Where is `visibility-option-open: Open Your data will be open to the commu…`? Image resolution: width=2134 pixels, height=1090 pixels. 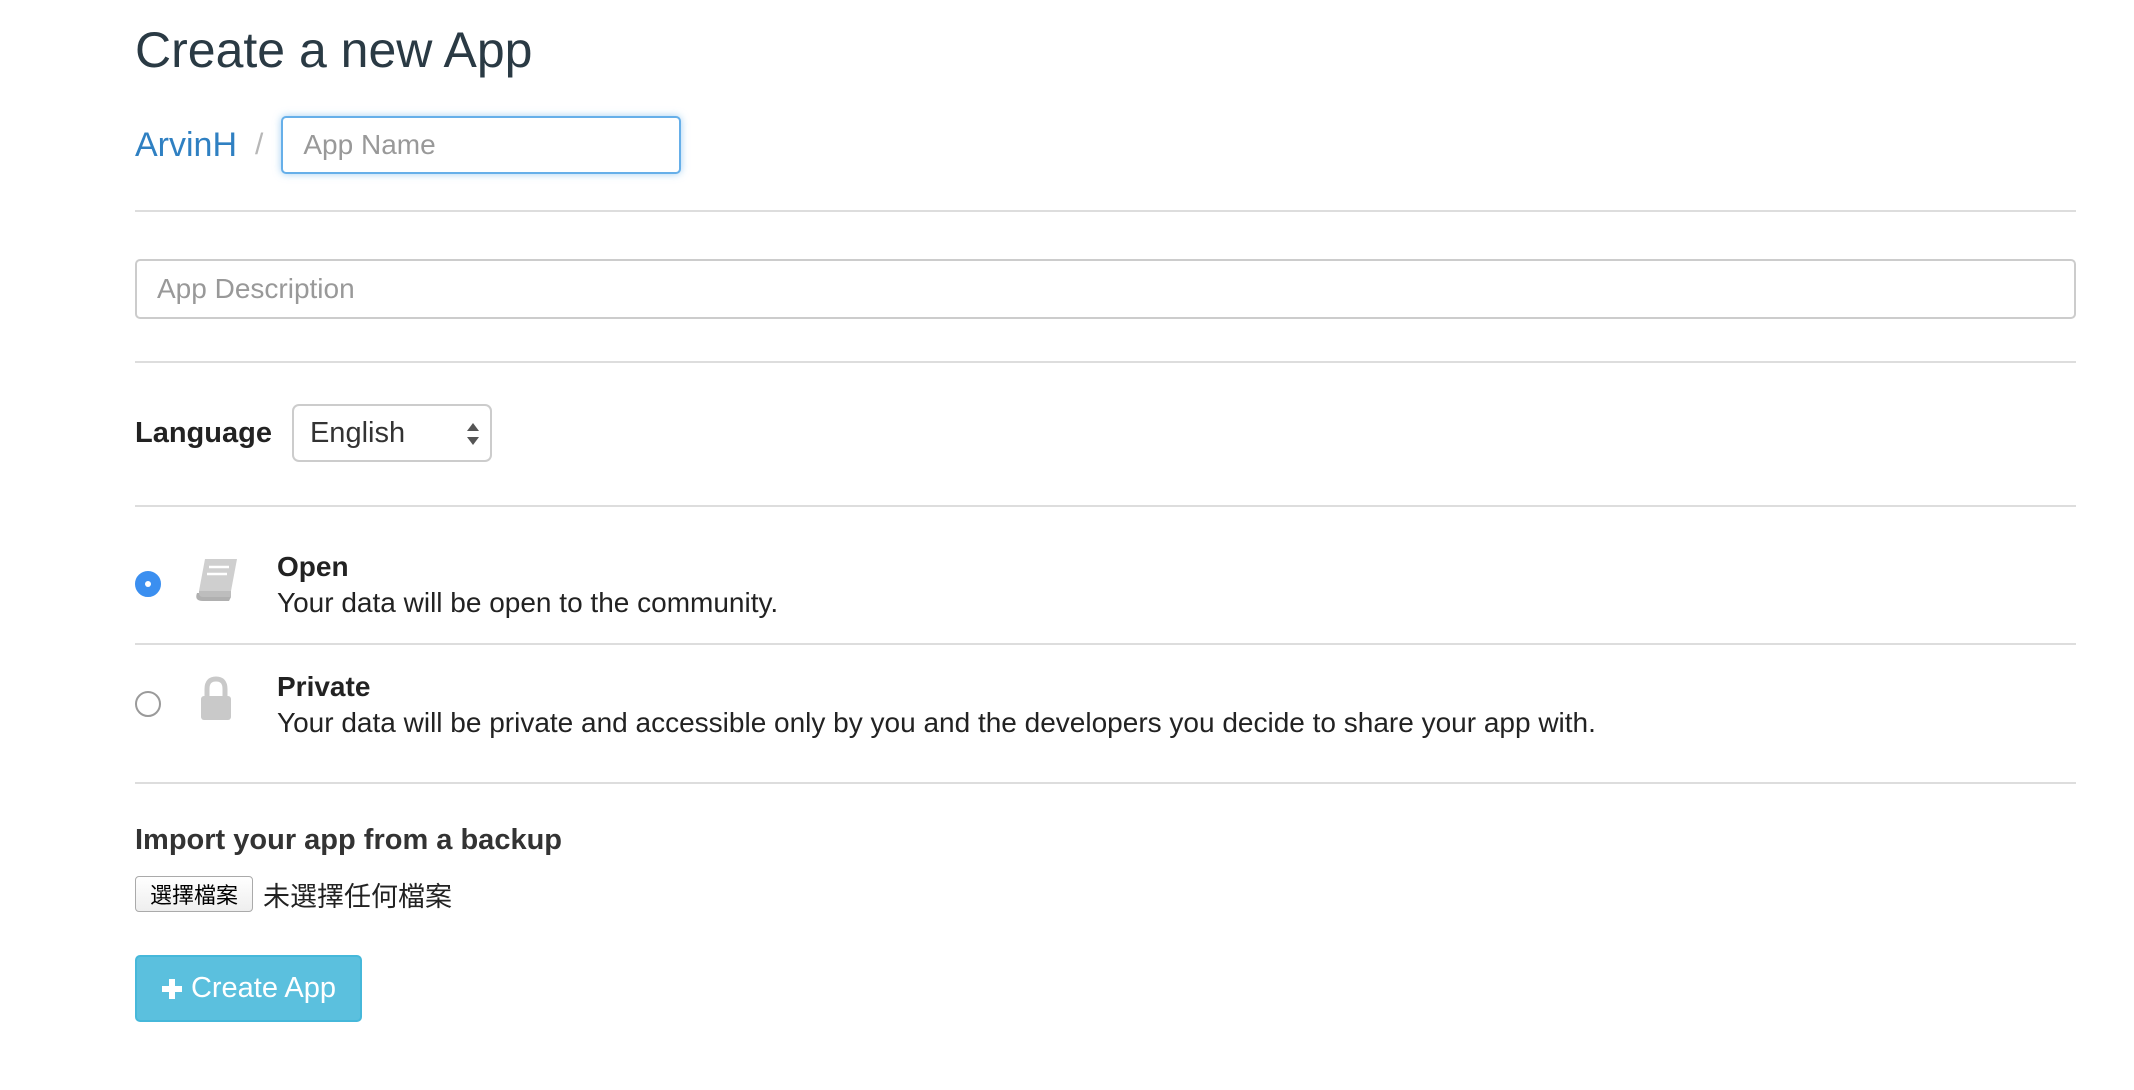
visibility-option-open: Open Your data will be open to the commu… is located at coordinates (1105, 582).